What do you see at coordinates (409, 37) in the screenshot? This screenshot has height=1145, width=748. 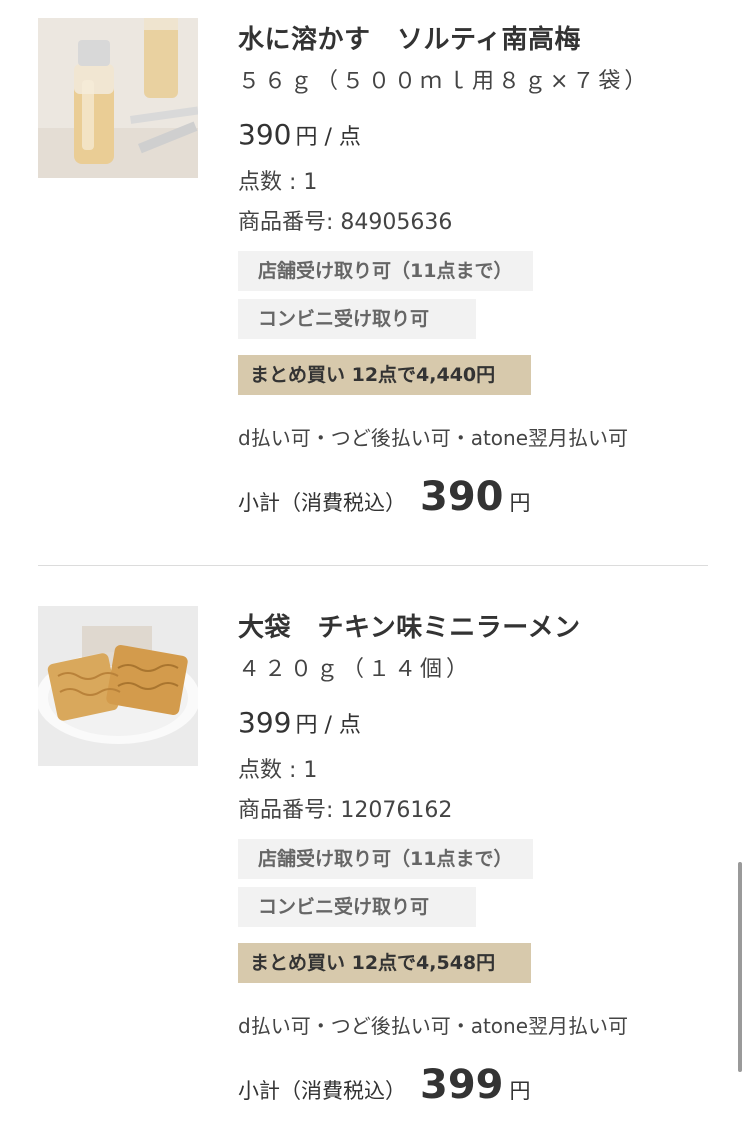 I see `product-title: 水に溶かす ソルティ南高梅` at bounding box center [409, 37].